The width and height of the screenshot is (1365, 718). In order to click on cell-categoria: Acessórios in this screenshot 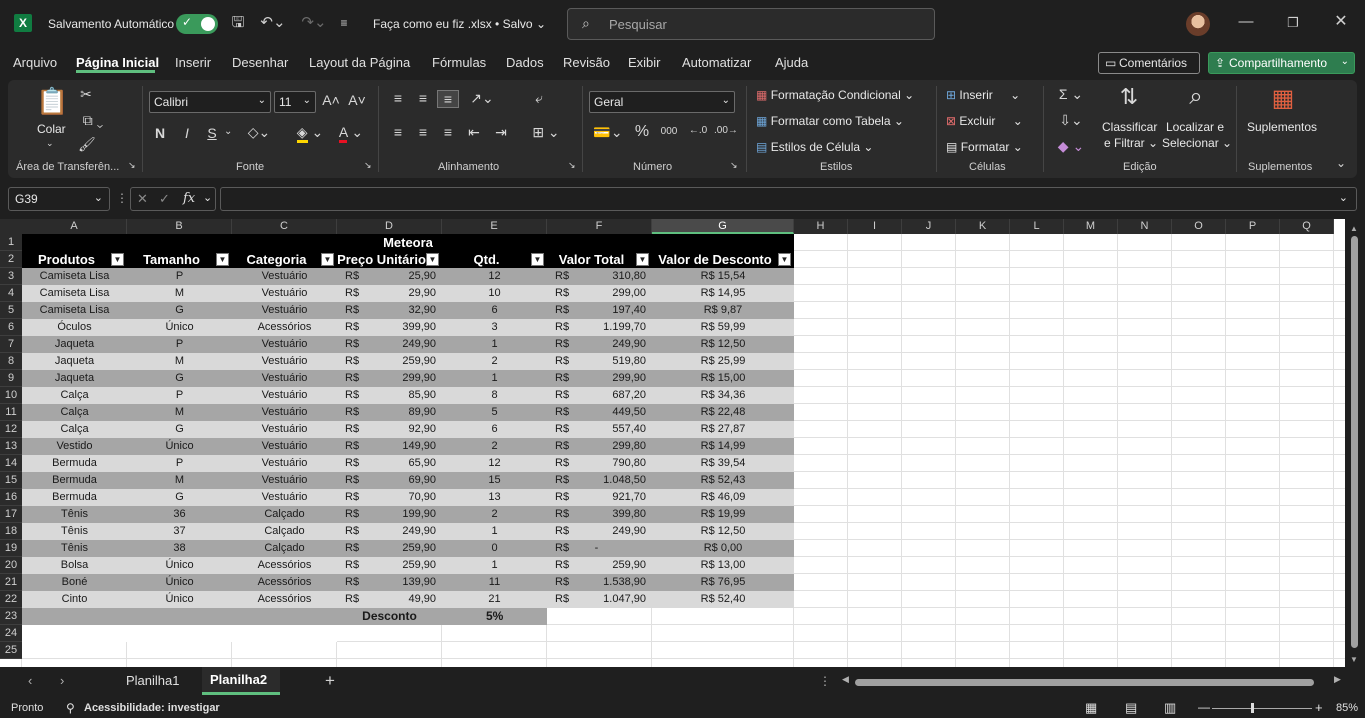, I will do `click(284, 599)`.